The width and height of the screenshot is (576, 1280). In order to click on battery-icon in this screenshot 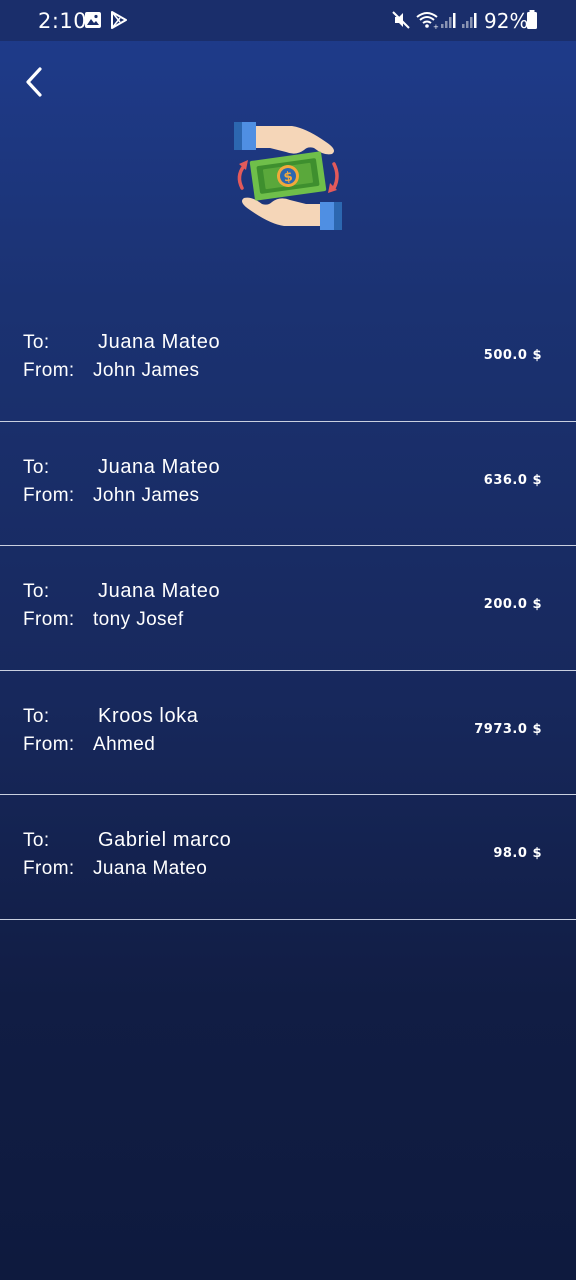, I will do `click(532, 22)`.